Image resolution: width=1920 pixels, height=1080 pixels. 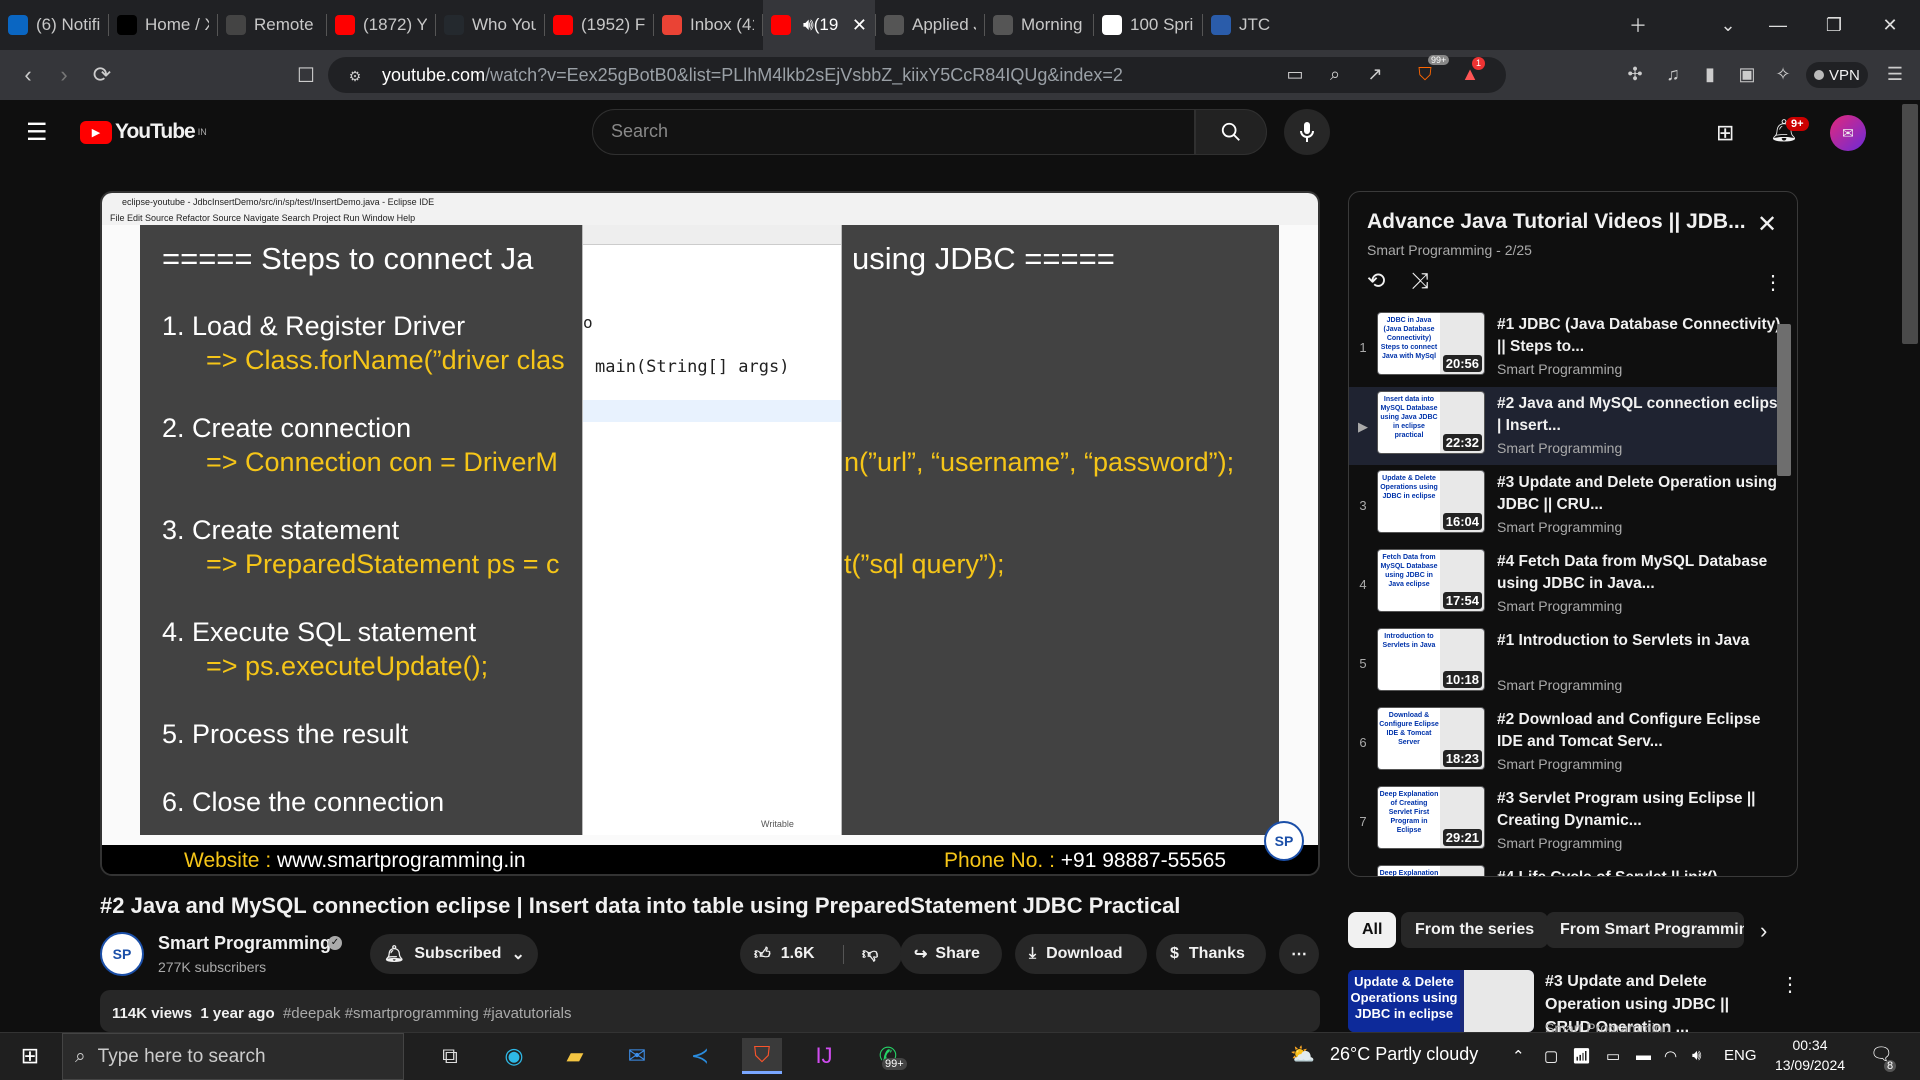 What do you see at coordinates (1635, 74) in the screenshot?
I see `extensions-icon: ✣` at bounding box center [1635, 74].